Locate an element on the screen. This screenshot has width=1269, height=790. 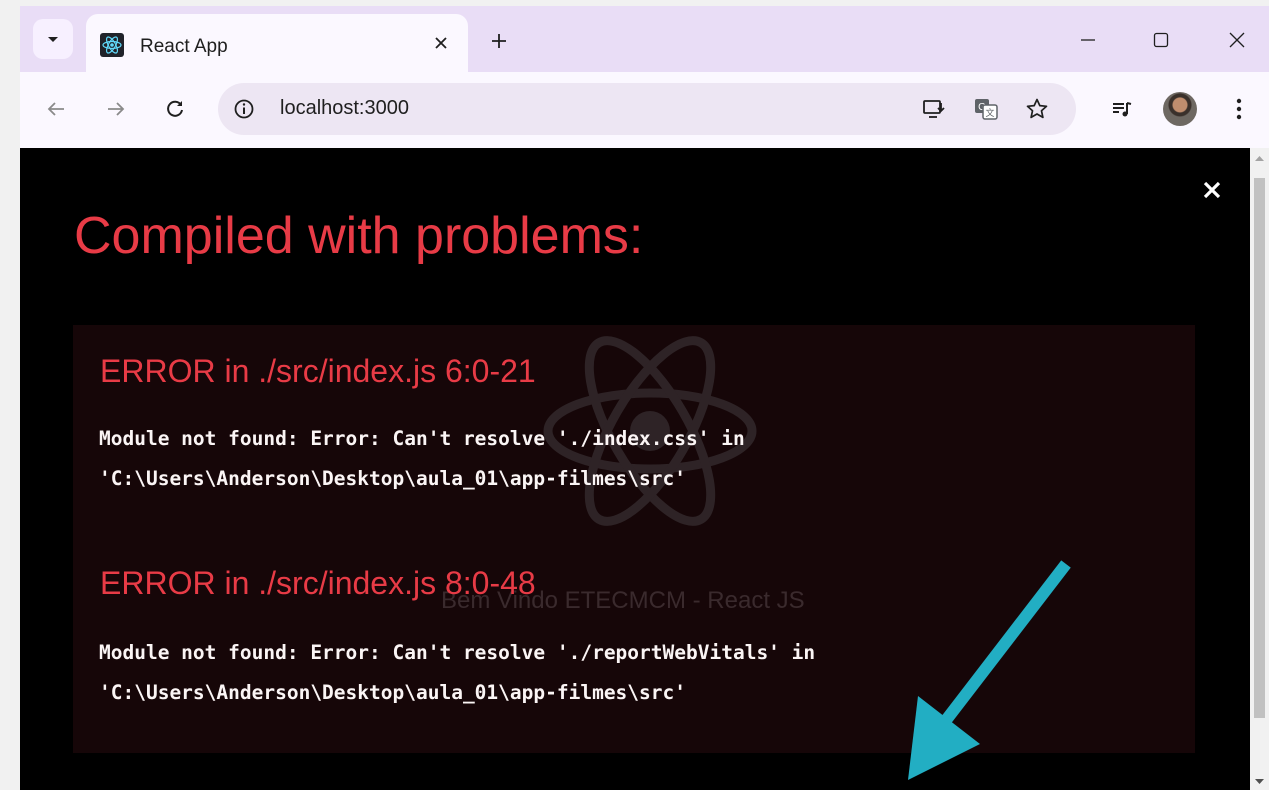
overlay-title: Compiled with problems: is located at coordinates (359, 236).